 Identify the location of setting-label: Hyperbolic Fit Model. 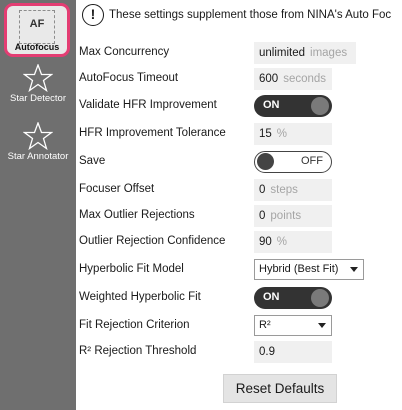
(131, 269).